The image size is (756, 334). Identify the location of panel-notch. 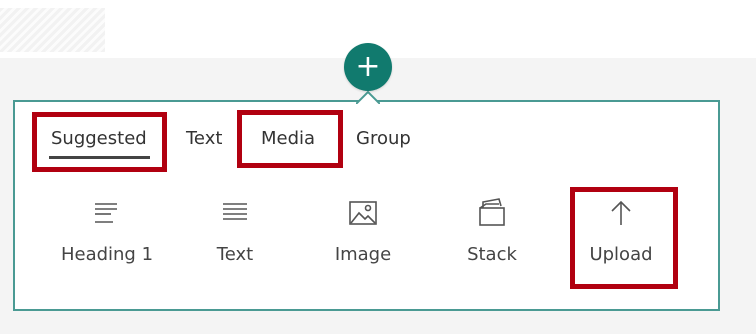
(368, 97).